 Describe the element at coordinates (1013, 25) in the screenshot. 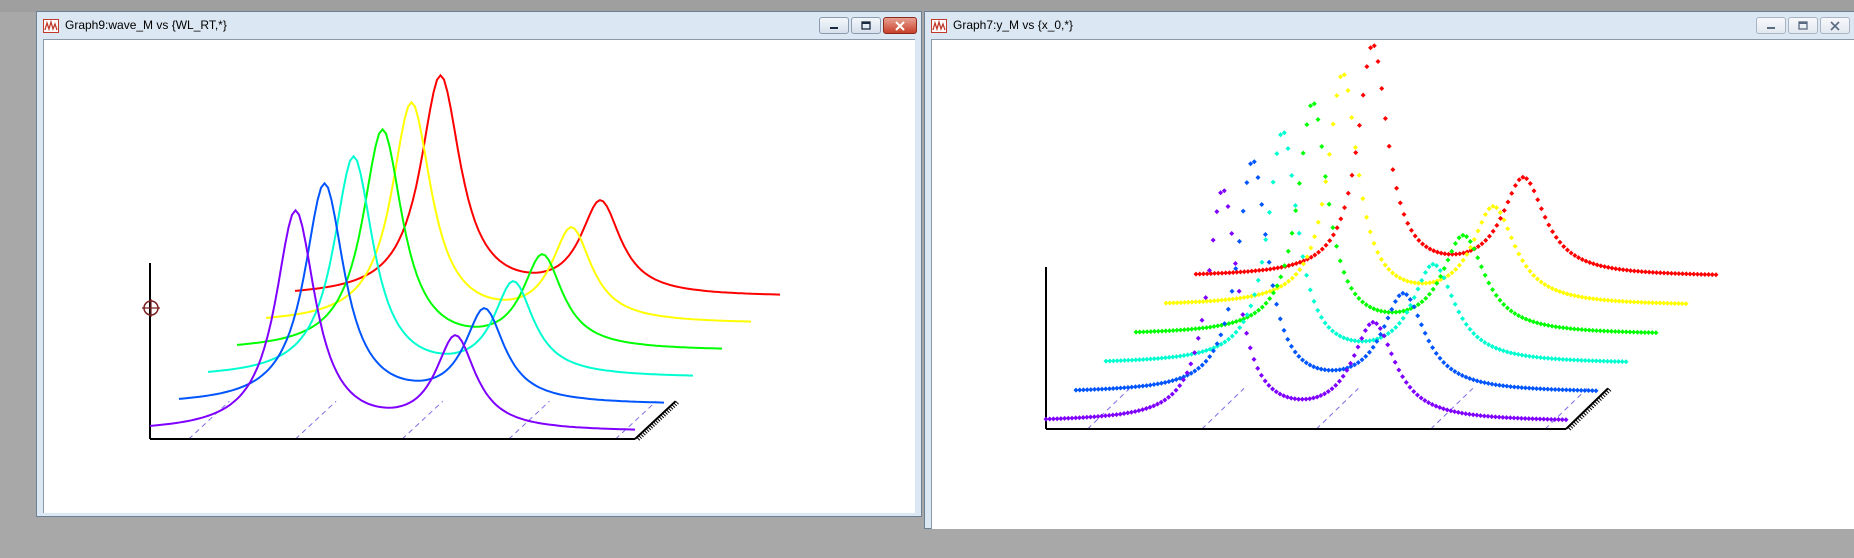

I see `window-title: Graph7:y_M vs {x_0,*}` at that location.